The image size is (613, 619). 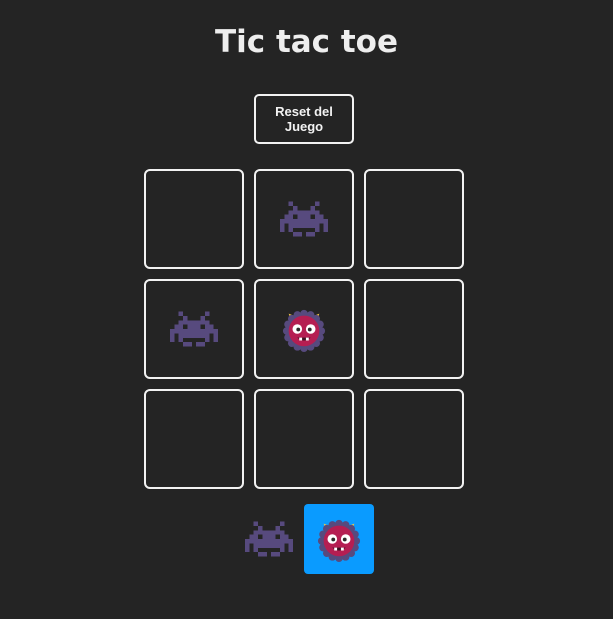 I want to click on reset-game-button: Reset del Juego, so click(x=304, y=119).